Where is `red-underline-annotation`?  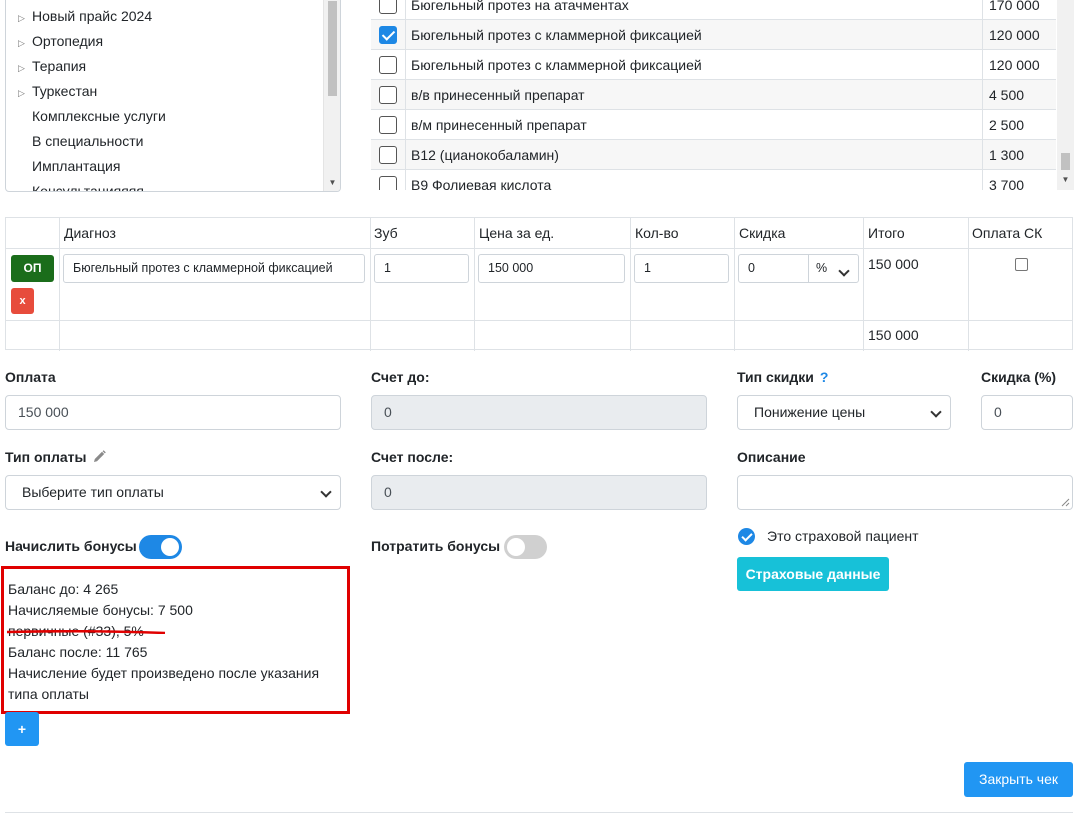
red-underline-annotation is located at coordinates (86, 632).